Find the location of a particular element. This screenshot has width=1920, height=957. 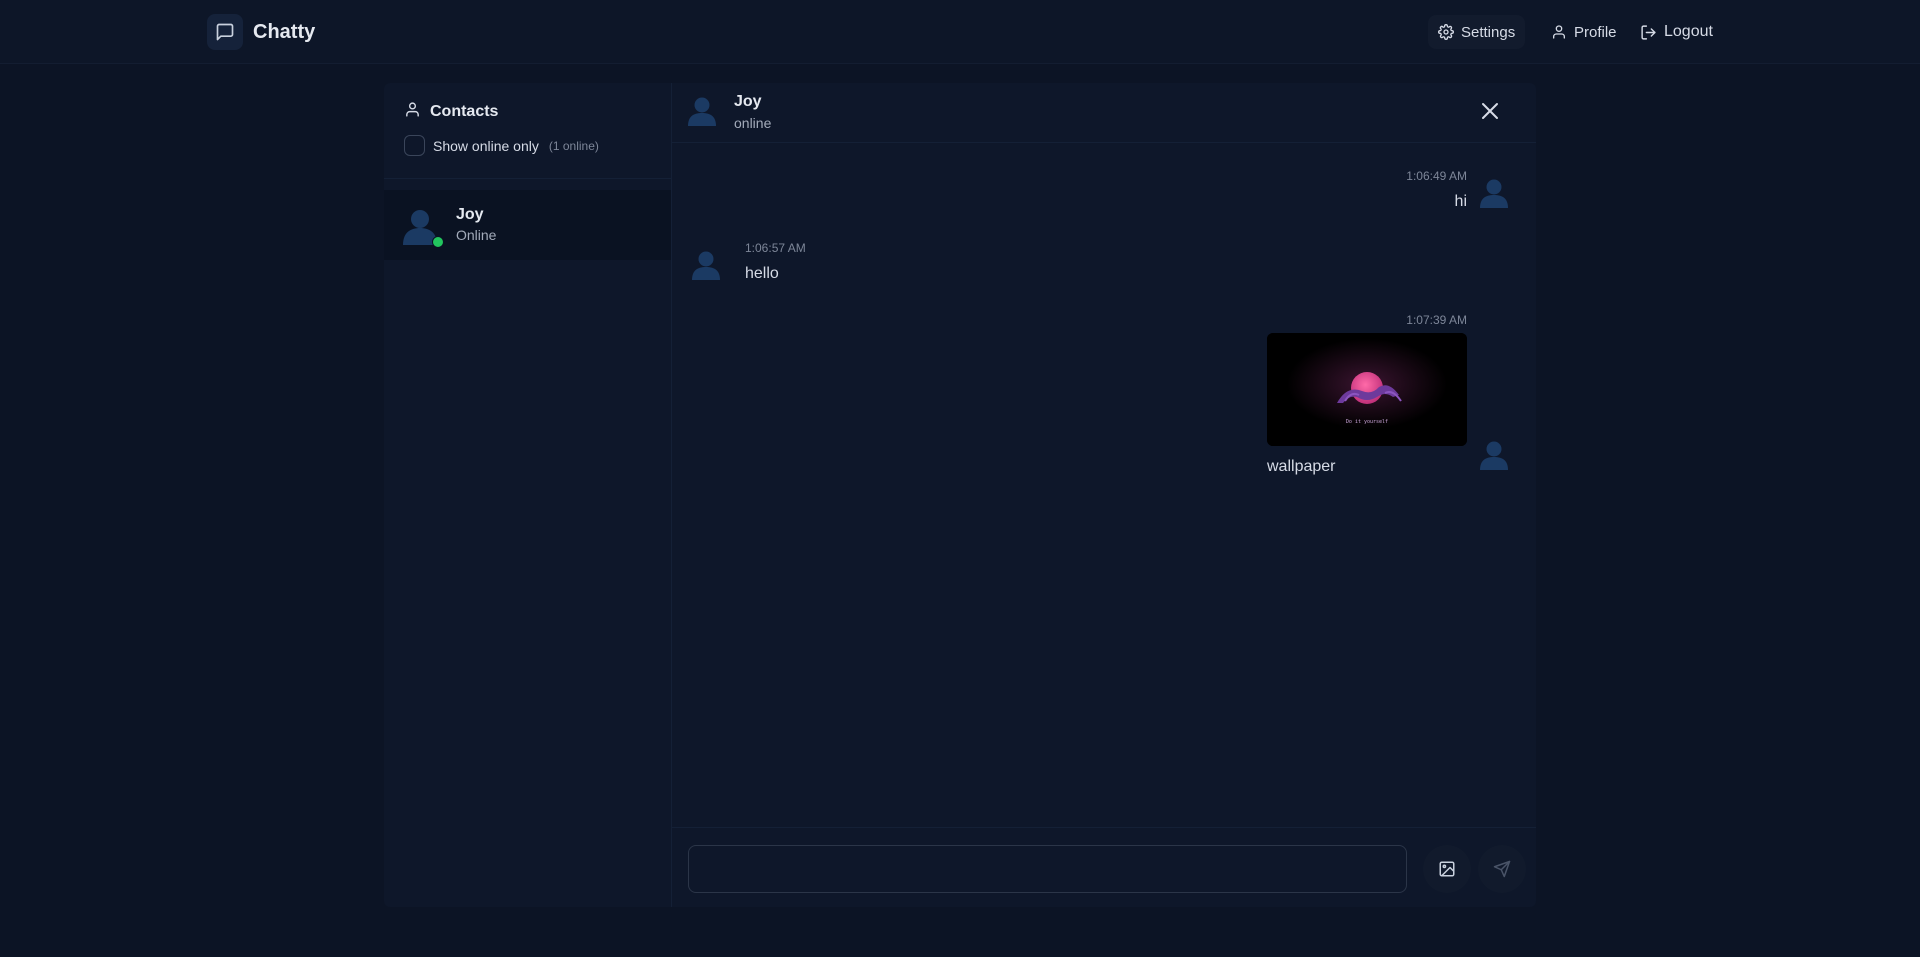

send-button is located at coordinates (1502, 869).